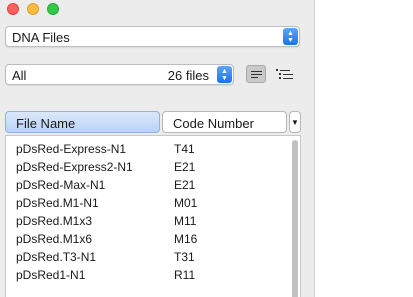  What do you see at coordinates (54, 221) in the screenshot?
I see `file-name-cell: pDsRed.M1x3` at bounding box center [54, 221].